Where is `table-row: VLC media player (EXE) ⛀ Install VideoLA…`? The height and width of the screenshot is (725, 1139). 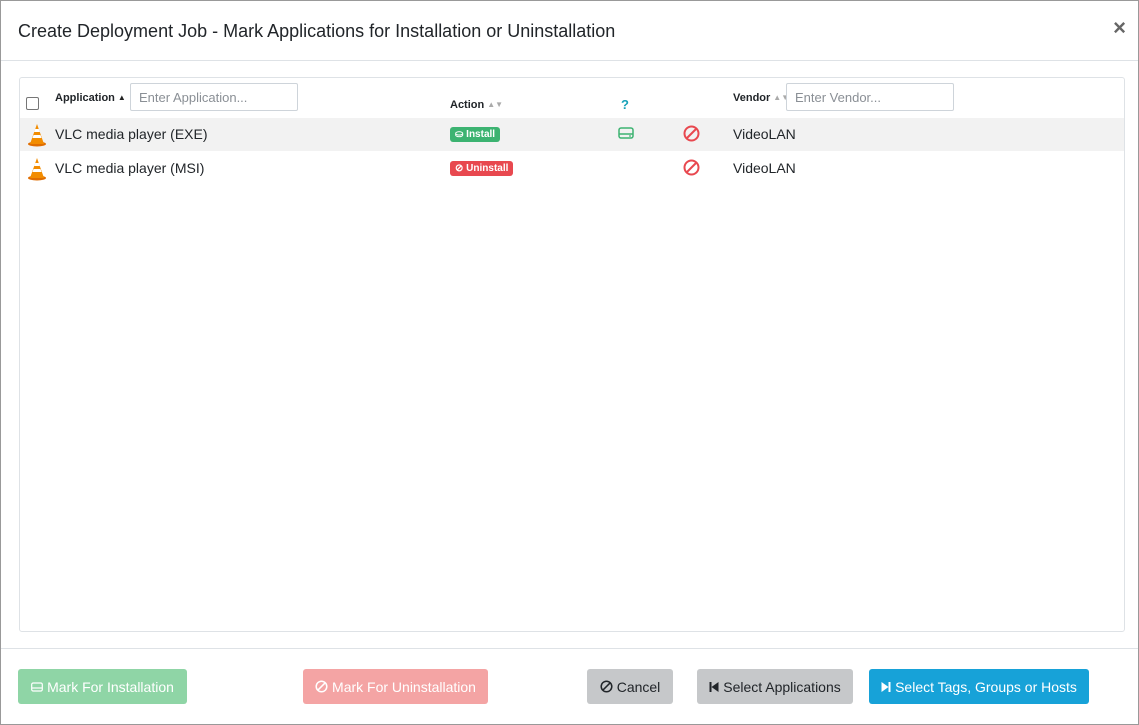
table-row: VLC media player (EXE) ⛀ Install VideoLA… is located at coordinates (572, 134).